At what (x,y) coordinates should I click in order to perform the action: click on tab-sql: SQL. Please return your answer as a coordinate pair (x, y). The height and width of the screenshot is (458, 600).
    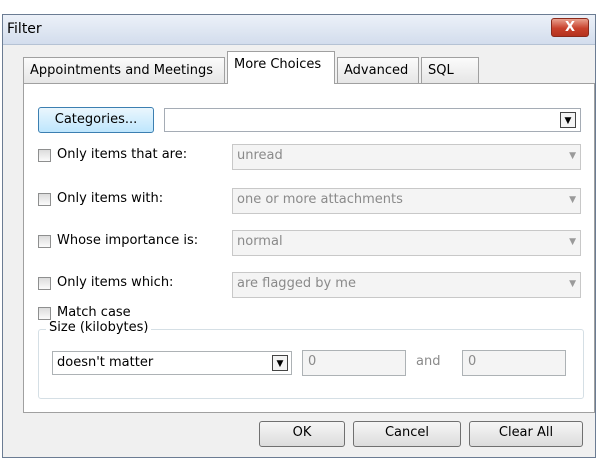
    Looking at the image, I should click on (450, 70).